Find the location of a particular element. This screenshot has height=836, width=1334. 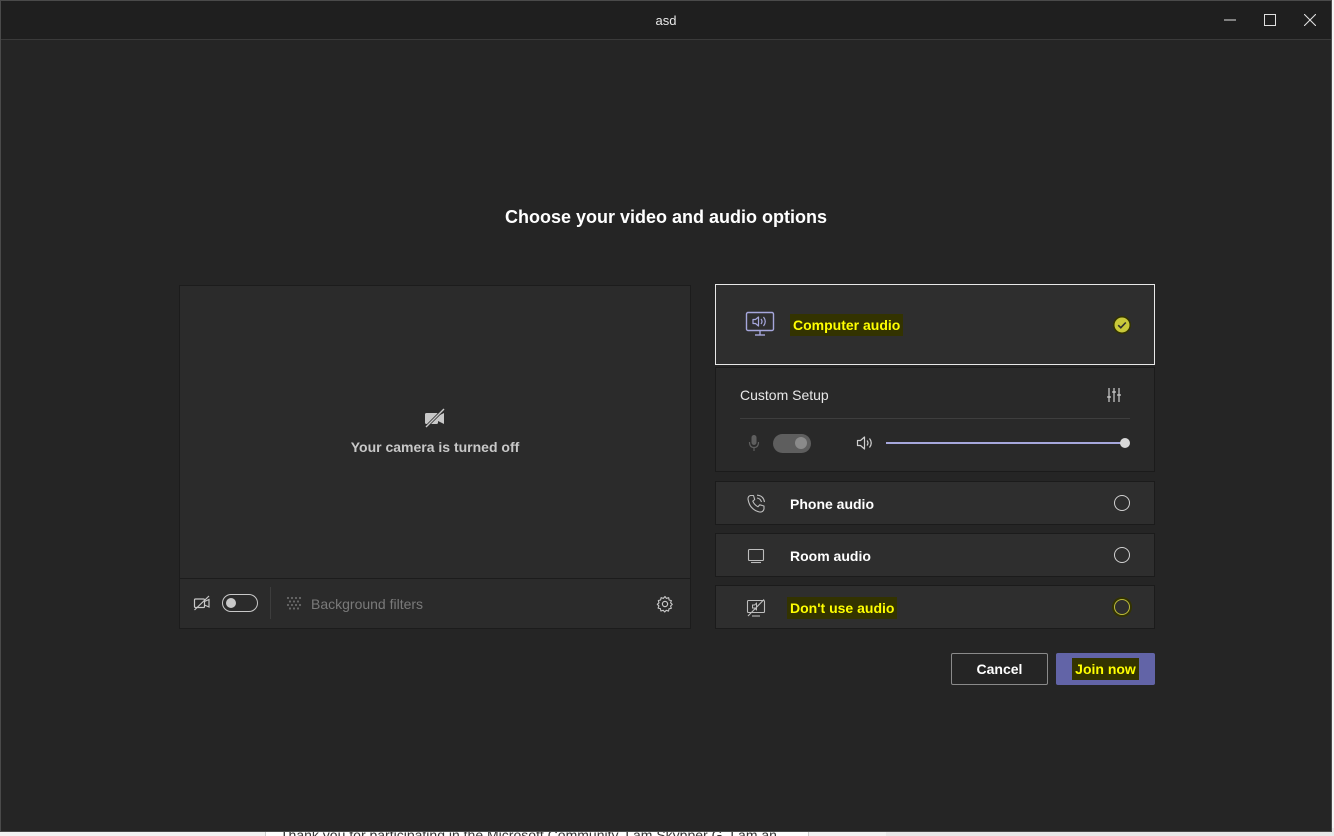

room-audio-option: Room audio is located at coordinates (935, 555).